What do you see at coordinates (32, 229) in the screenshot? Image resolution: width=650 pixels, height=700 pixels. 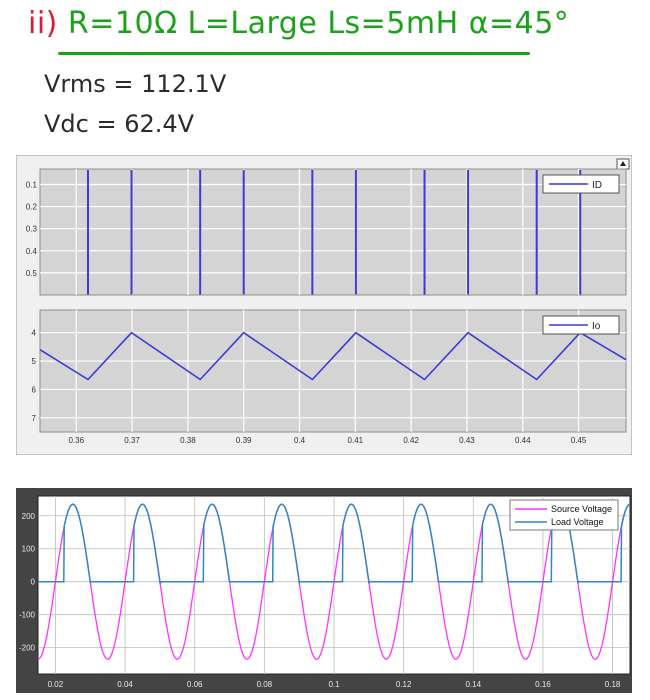 I see `id-y-tick-label: 0.3` at bounding box center [32, 229].